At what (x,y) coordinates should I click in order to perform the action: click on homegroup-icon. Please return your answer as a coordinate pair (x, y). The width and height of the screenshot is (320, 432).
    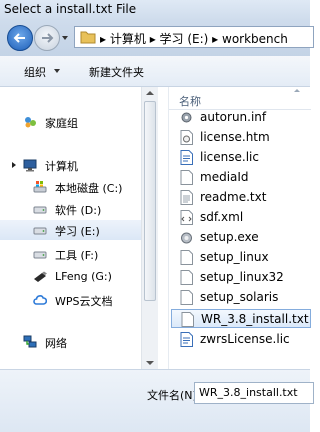
    Looking at the image, I should click on (30, 122).